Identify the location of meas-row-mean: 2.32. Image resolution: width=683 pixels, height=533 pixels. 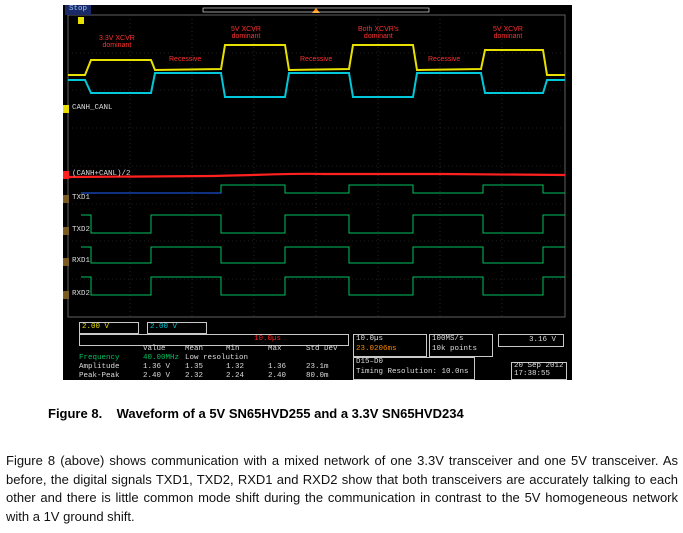
(194, 376).